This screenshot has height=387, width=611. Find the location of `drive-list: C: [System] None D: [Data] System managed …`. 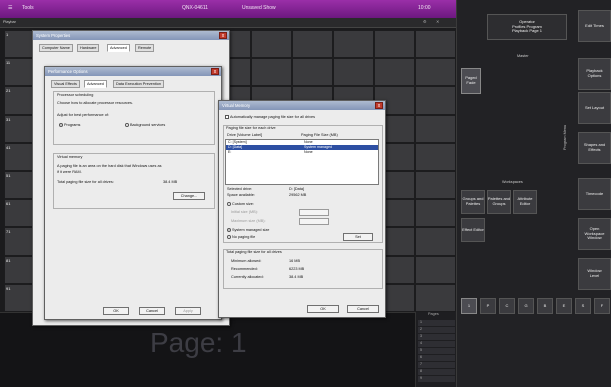

drive-list: C: [System] None D: [Data] System managed … is located at coordinates (302, 162).